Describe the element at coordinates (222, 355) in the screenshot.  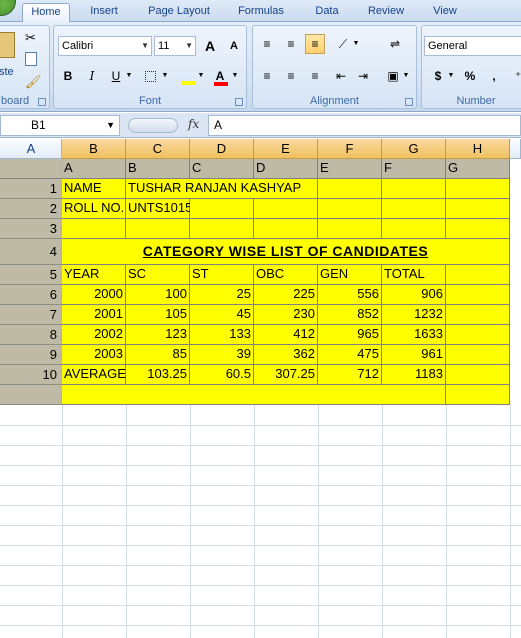
I see `table-cell: 39` at that location.